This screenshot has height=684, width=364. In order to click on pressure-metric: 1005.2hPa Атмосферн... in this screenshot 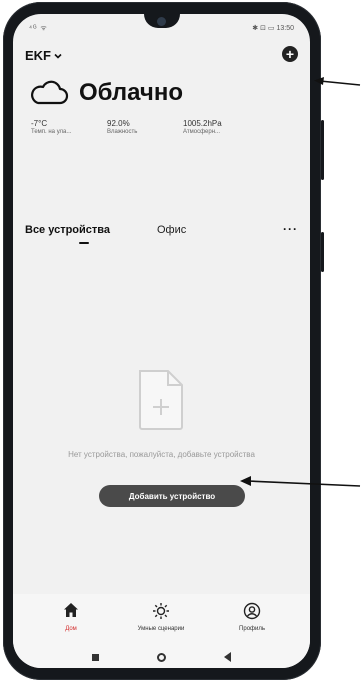, I will do `click(214, 127)`.